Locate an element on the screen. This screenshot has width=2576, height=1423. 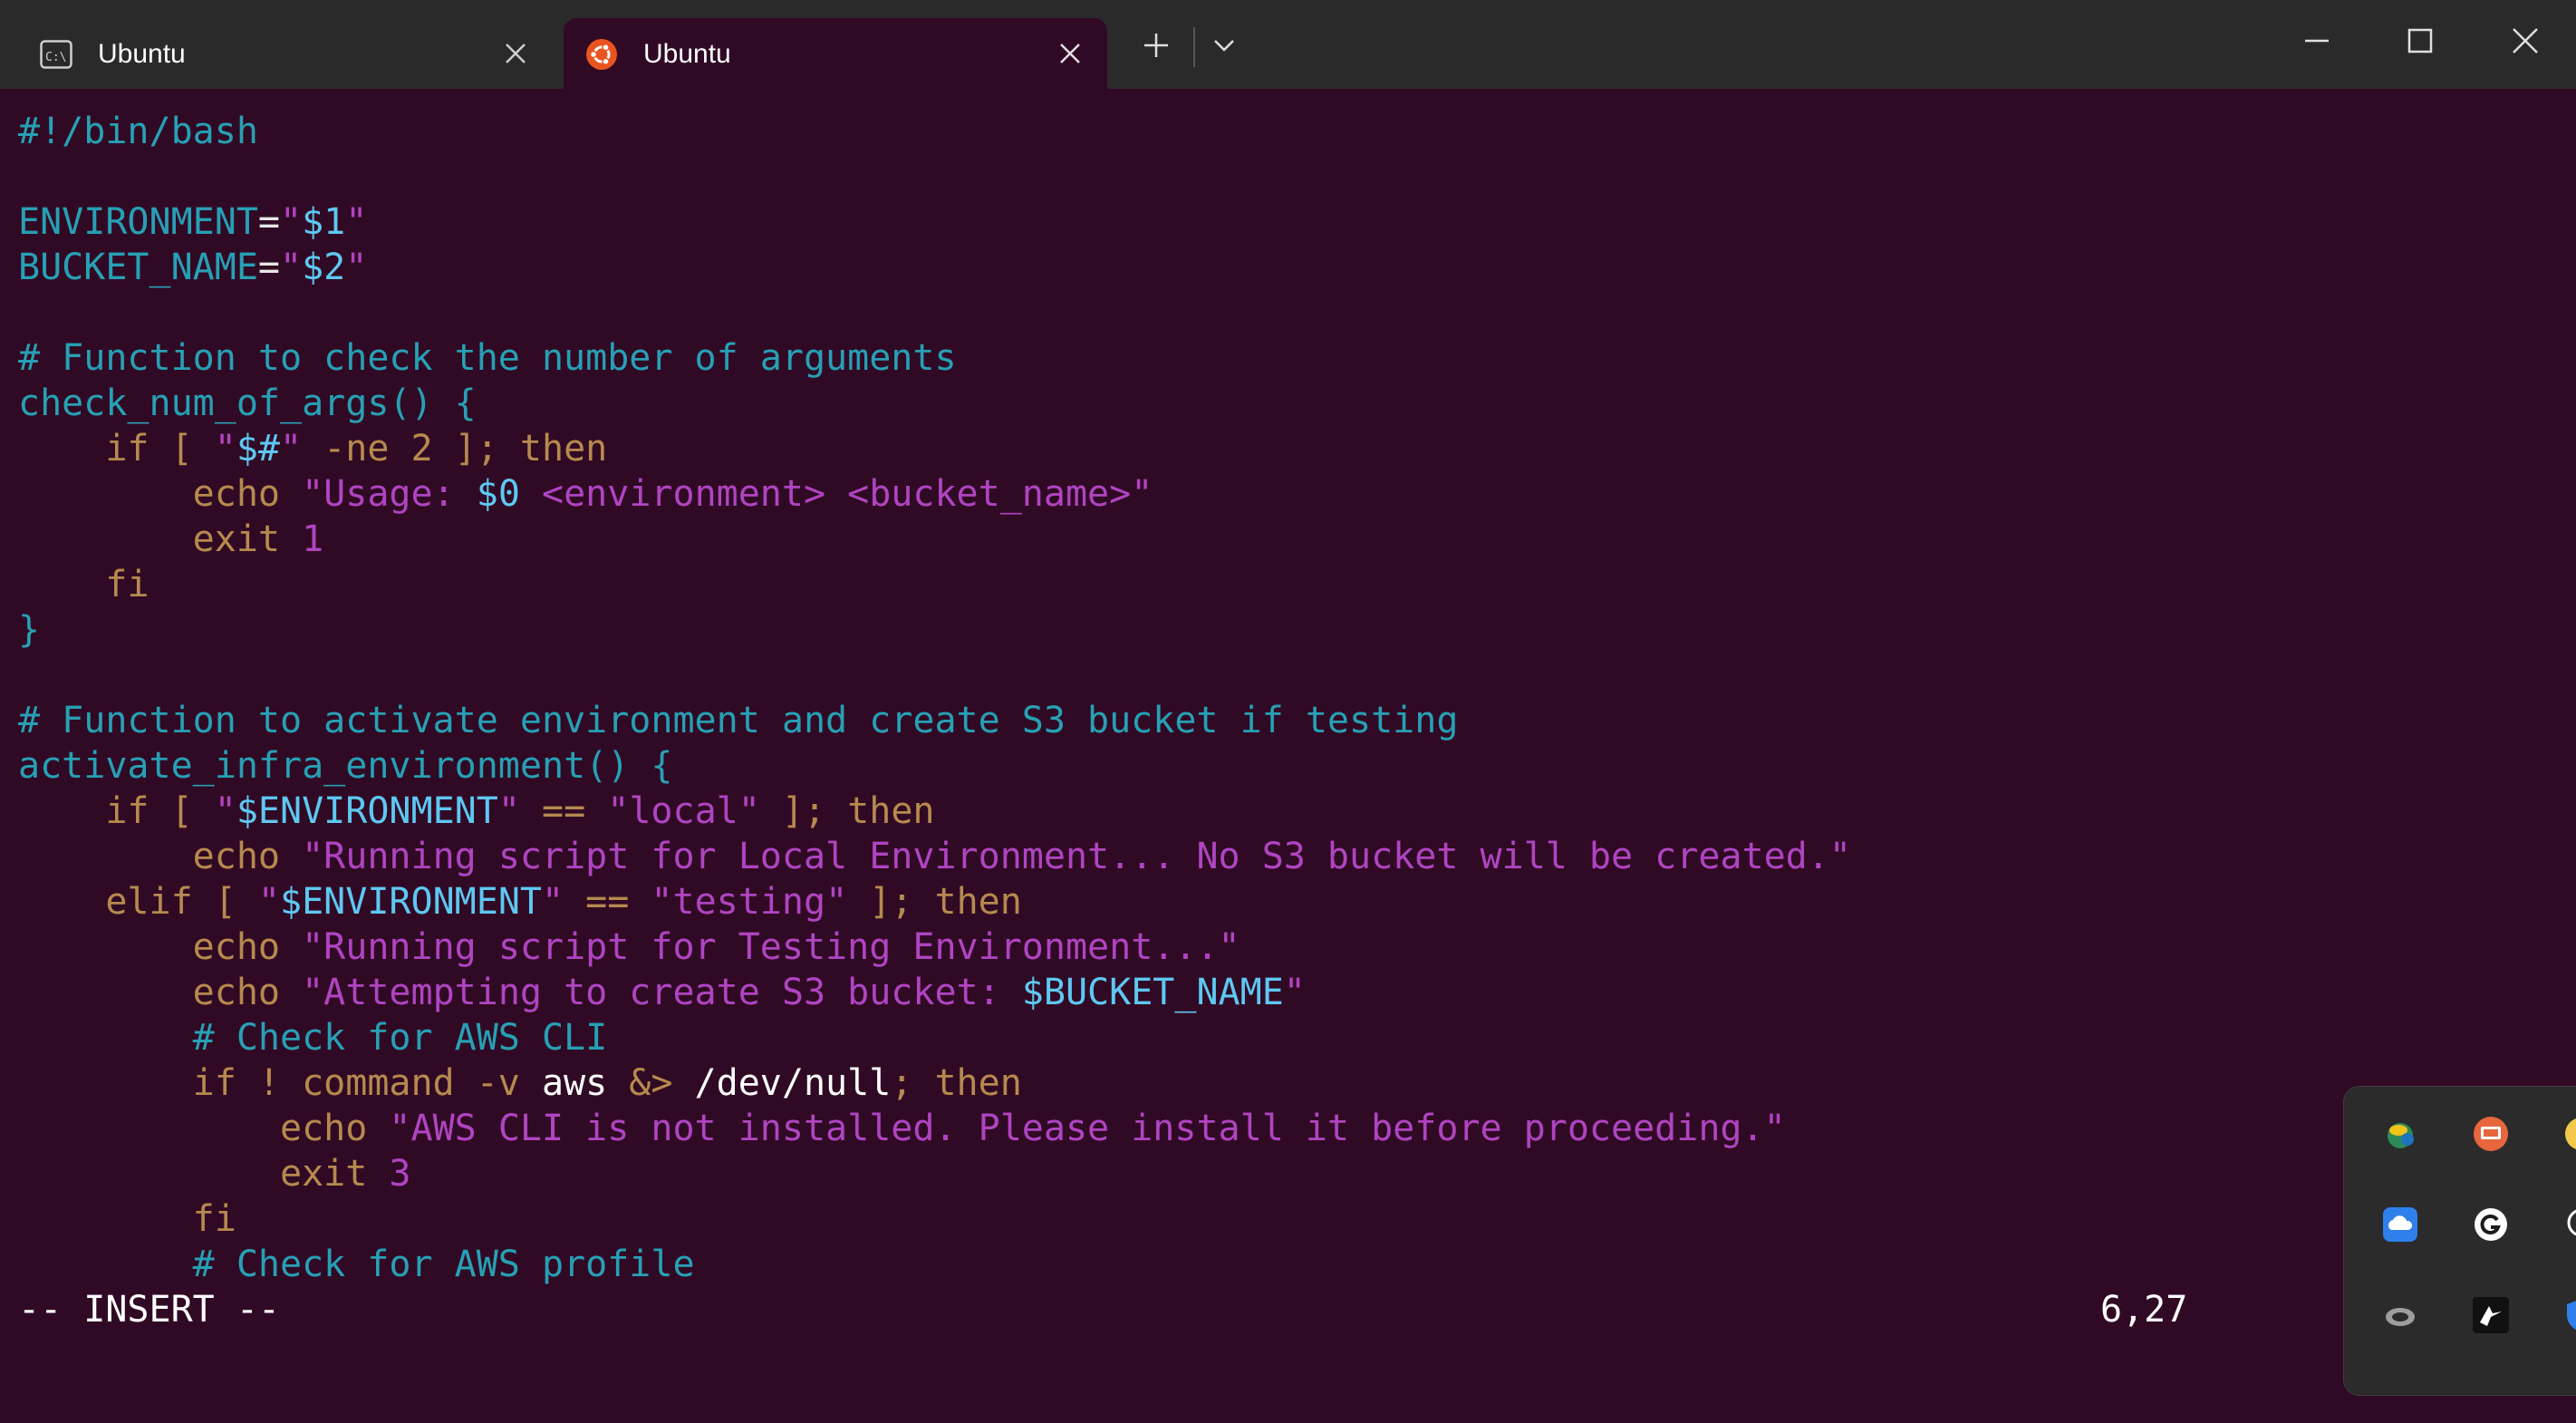
code-token: 1 is located at coordinates (313, 539).